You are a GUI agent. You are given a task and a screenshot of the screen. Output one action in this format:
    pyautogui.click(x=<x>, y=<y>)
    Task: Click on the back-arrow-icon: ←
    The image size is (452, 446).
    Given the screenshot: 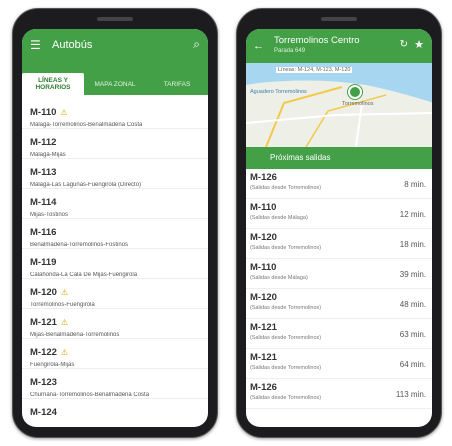 What is the action you would take?
    pyautogui.click(x=258, y=46)
    